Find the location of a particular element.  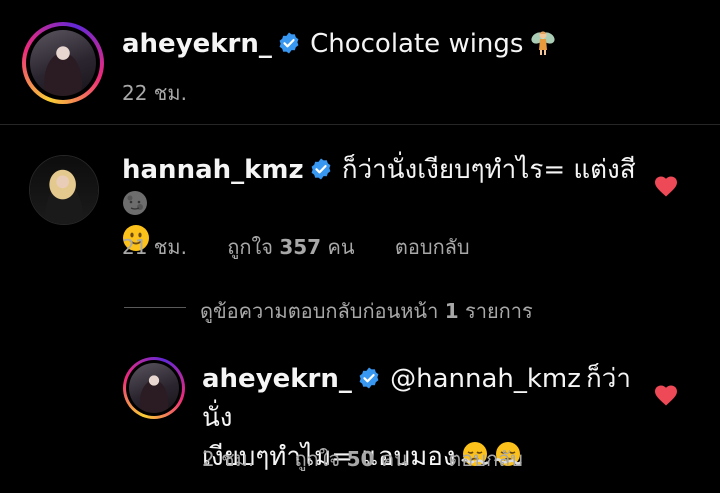

caption-text: Chocolate wings is located at coordinates (417, 44).